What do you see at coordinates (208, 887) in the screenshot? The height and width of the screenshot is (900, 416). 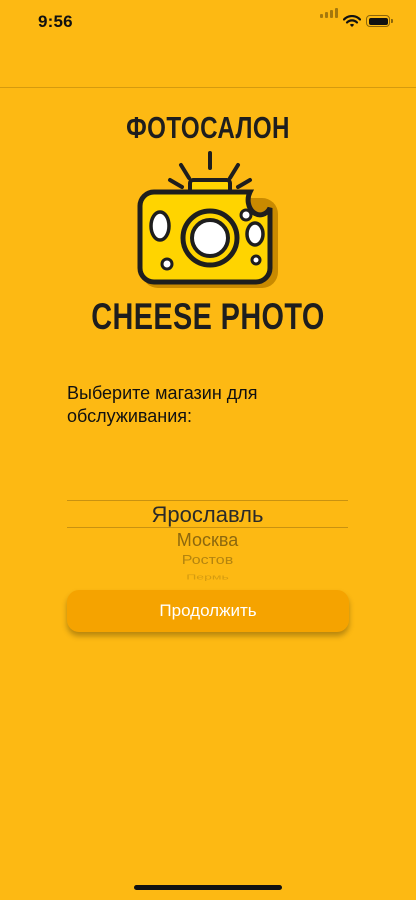 I see `home-indicator` at bounding box center [208, 887].